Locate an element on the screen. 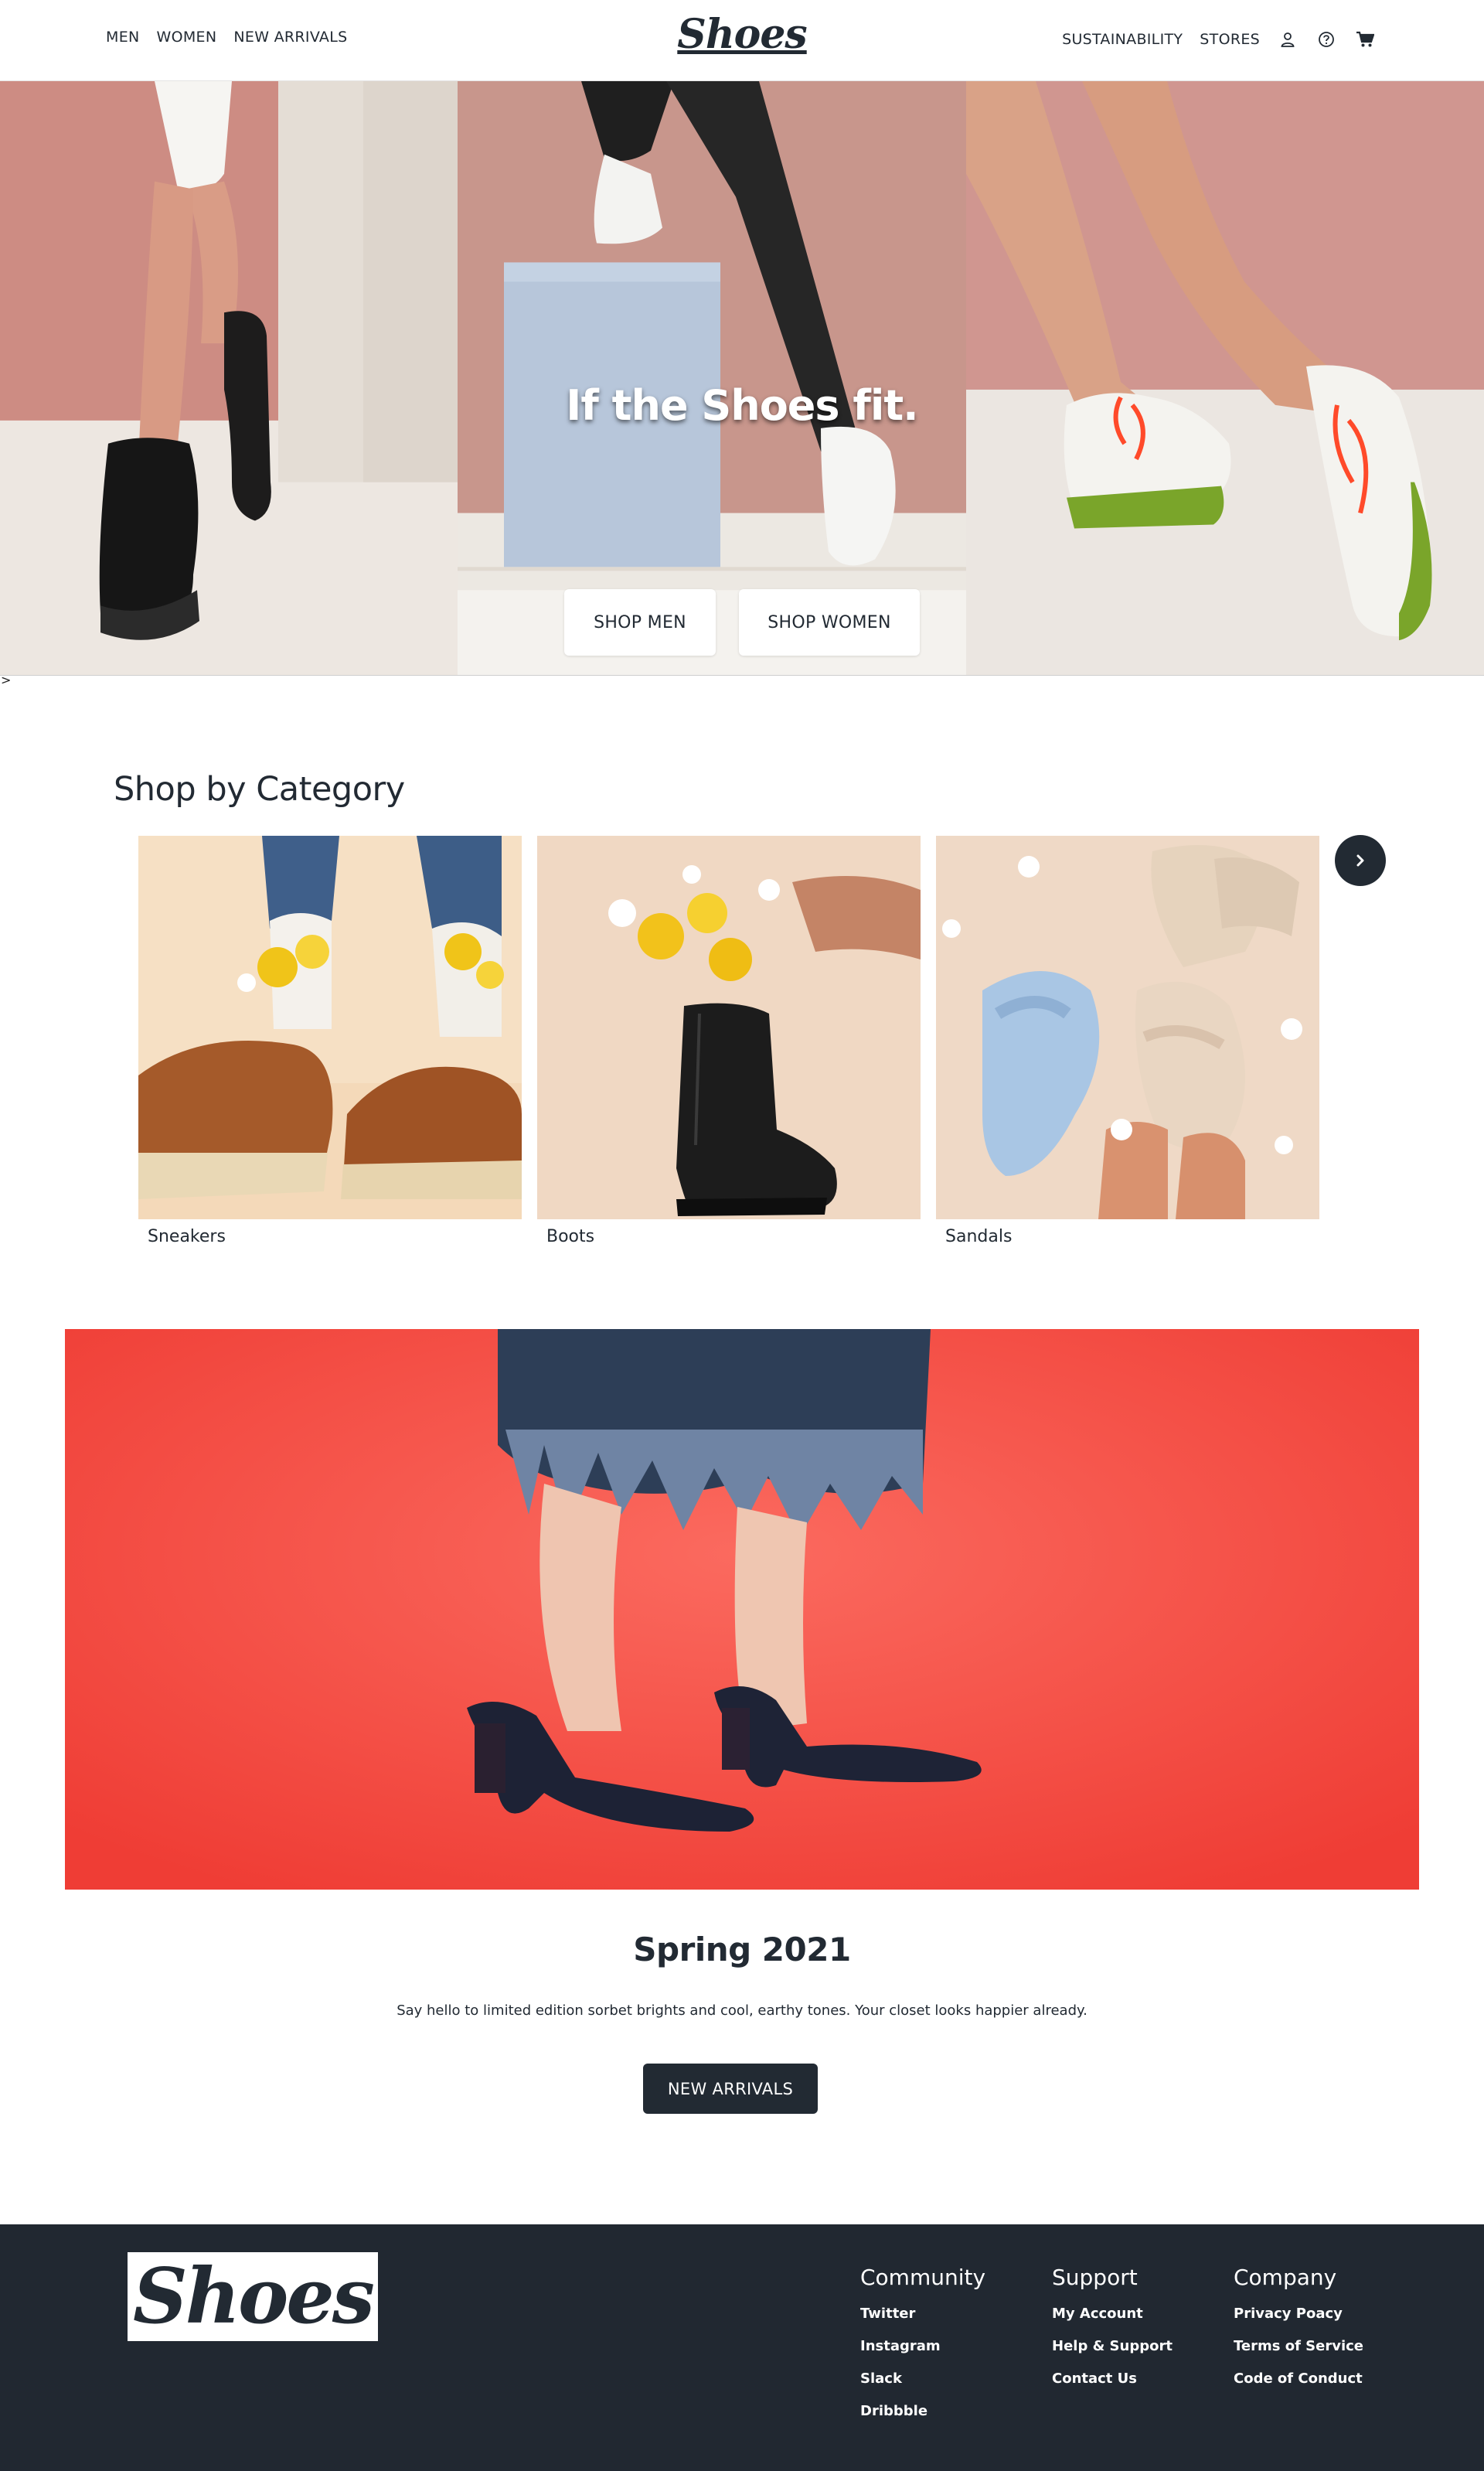 This screenshot has height=2471, width=1484. footer-link-terms-of-service: Terms of Service is located at coordinates (1298, 2346).